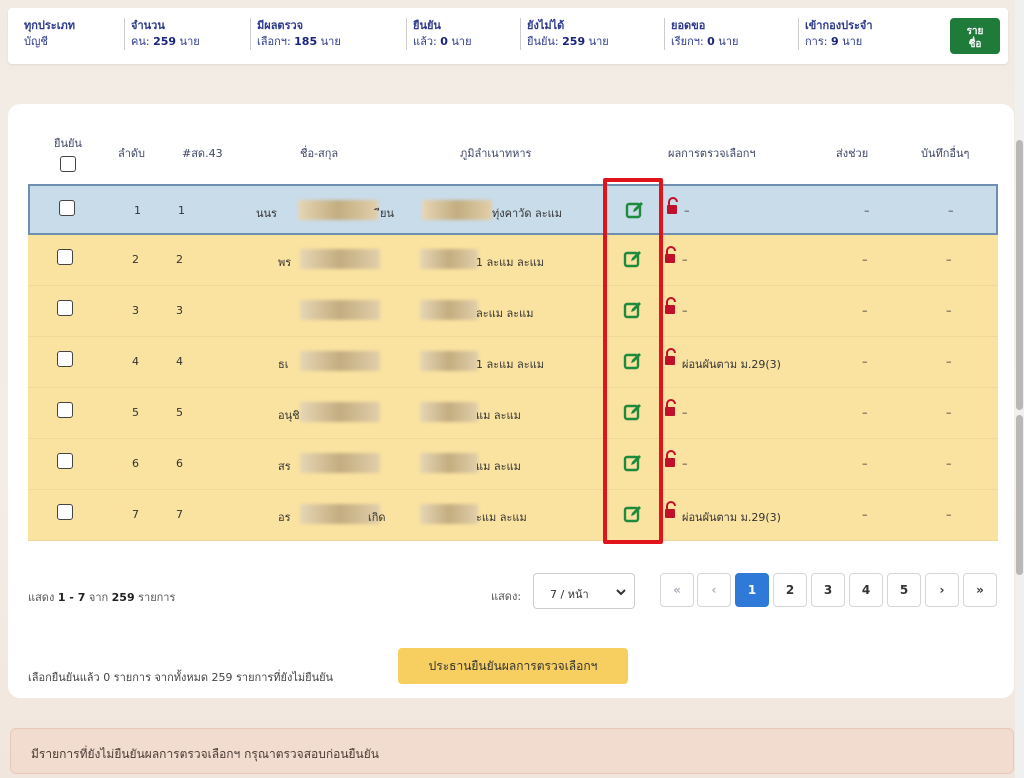 Image resolution: width=1024 pixels, height=778 pixels. I want to click on page-prev-button: ‹, so click(714, 590).